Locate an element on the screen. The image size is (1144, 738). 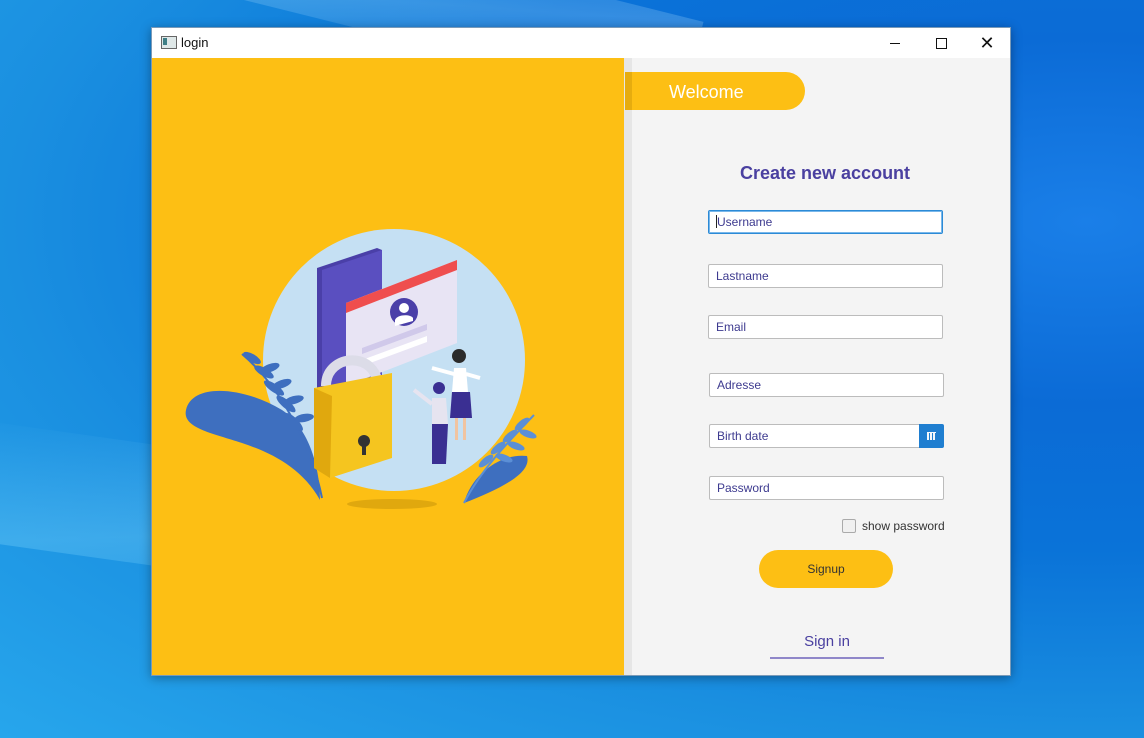
signup-button: Signup is located at coordinates (826, 569).